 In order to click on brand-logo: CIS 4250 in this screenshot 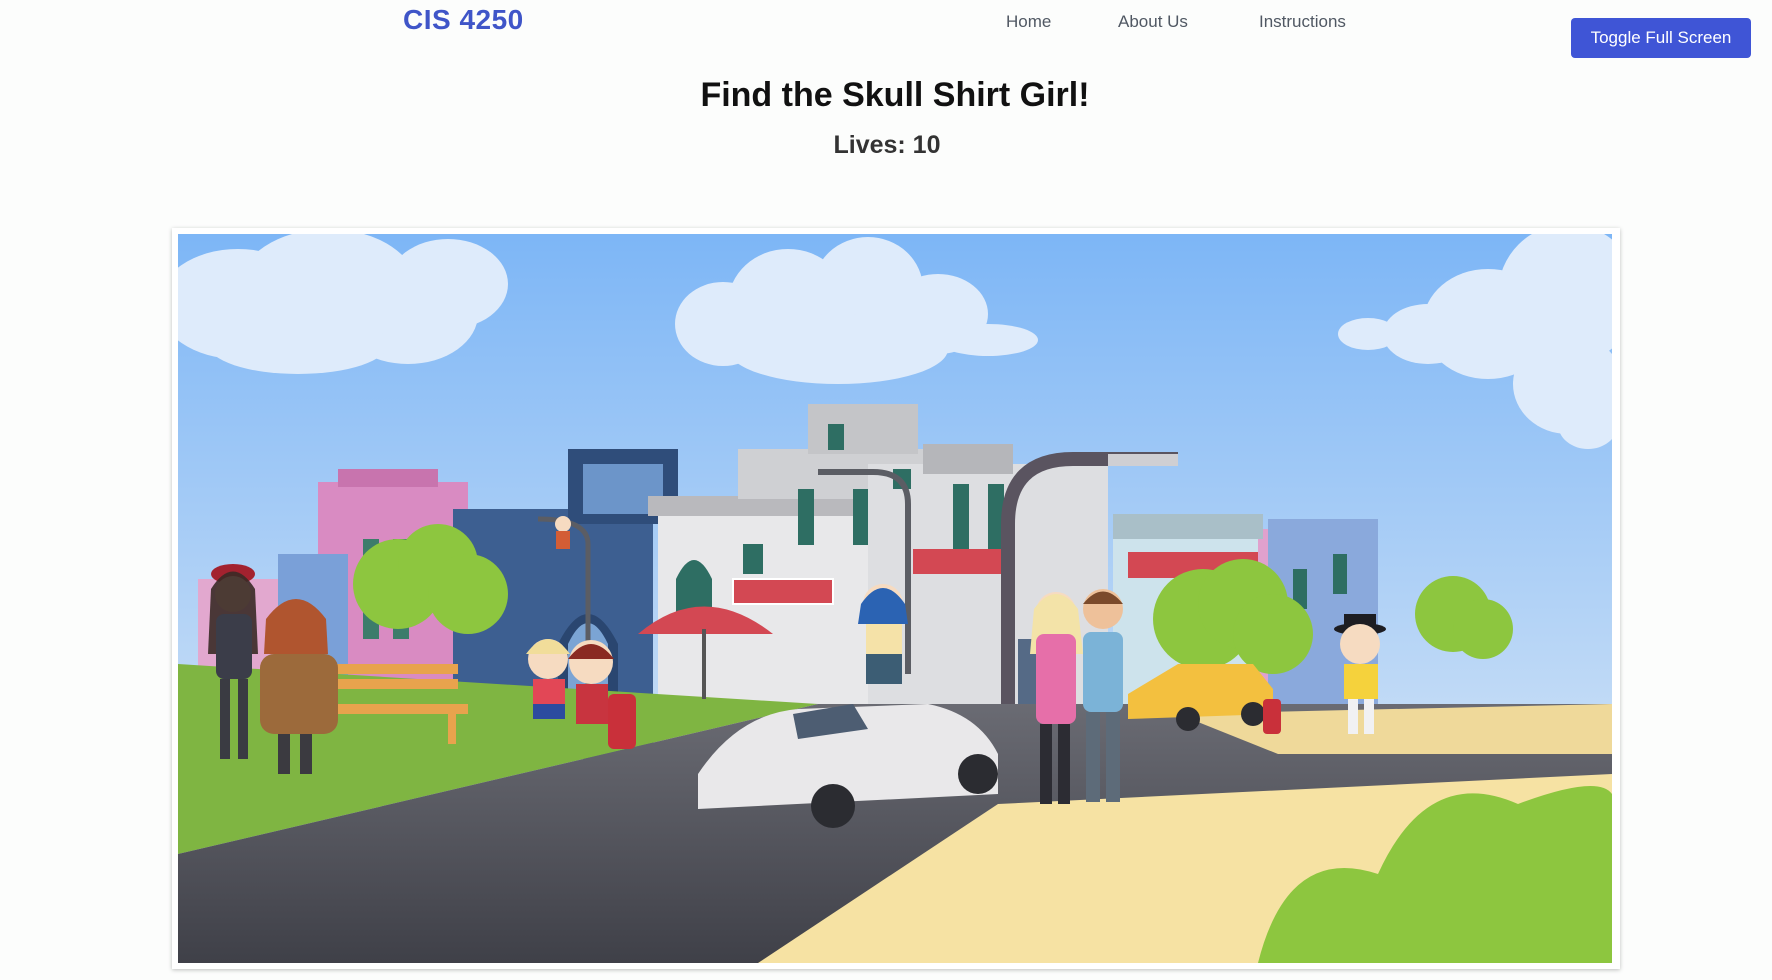, I will do `click(463, 20)`.